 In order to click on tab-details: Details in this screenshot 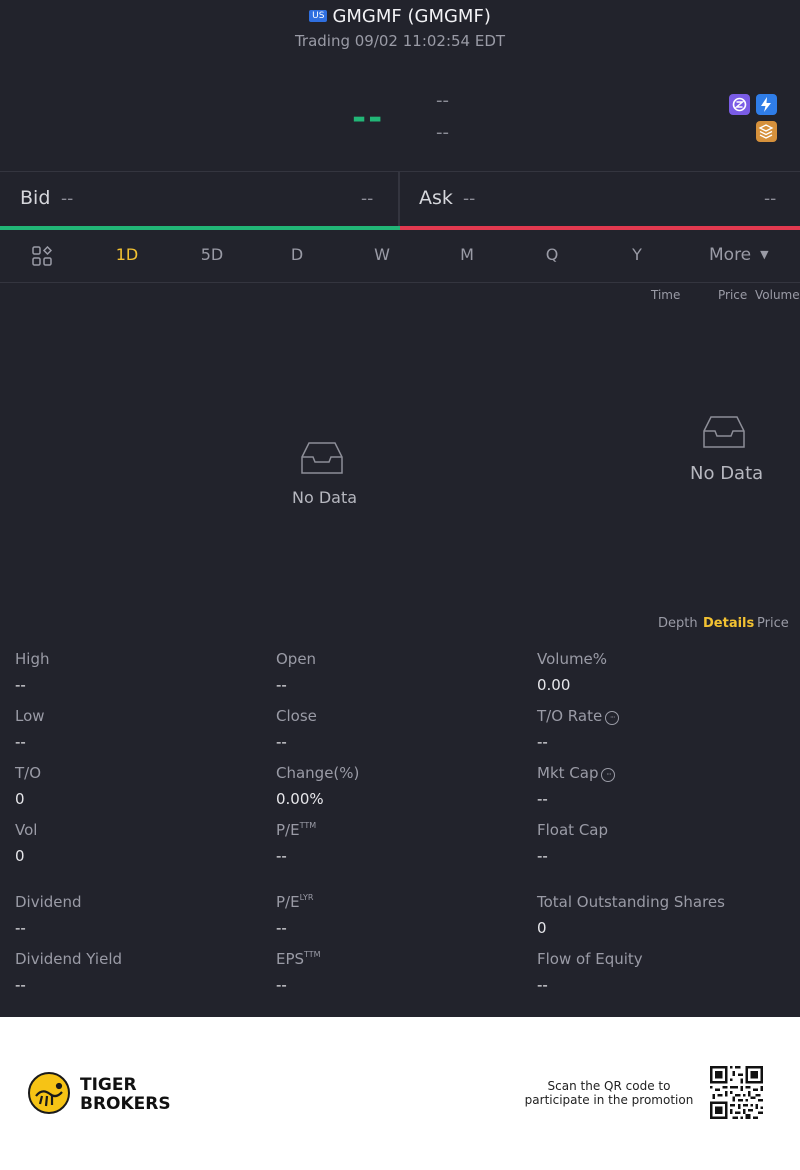, I will do `click(728, 623)`.